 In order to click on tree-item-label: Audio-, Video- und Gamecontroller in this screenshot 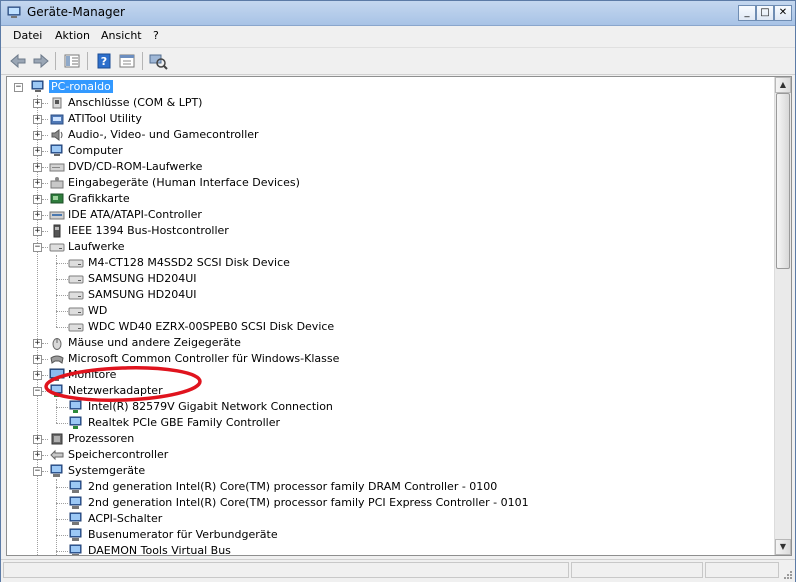, I will do `click(163, 134)`.